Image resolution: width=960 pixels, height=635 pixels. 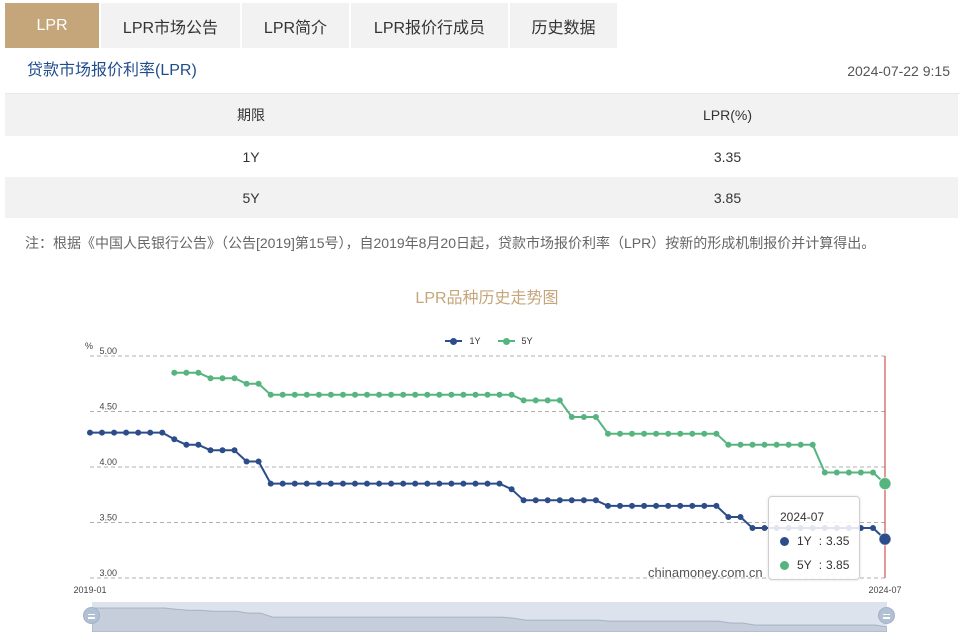 I want to click on tab-lpr-market-announcement: LPR市场公告, so click(x=170, y=25).